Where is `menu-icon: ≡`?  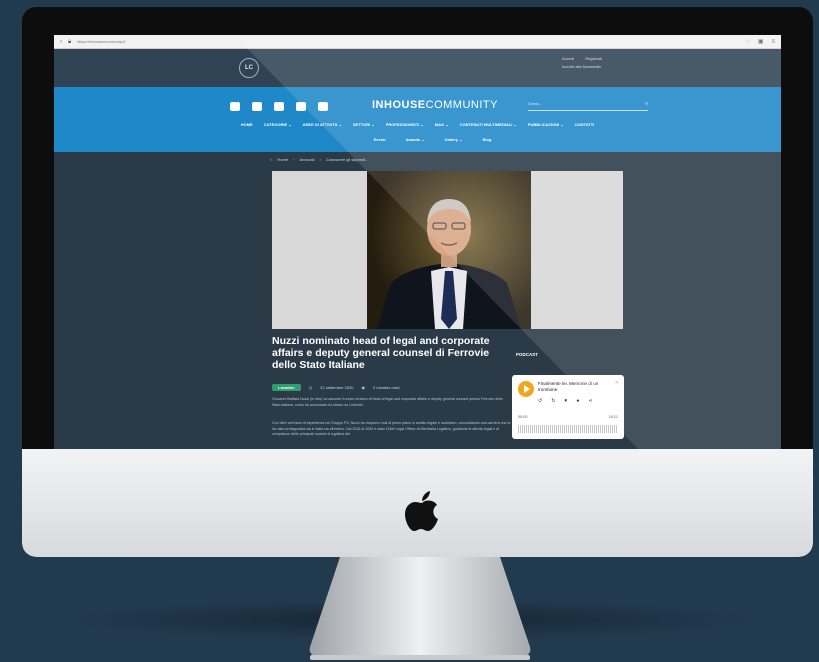
menu-icon: ≡ is located at coordinates (773, 42).